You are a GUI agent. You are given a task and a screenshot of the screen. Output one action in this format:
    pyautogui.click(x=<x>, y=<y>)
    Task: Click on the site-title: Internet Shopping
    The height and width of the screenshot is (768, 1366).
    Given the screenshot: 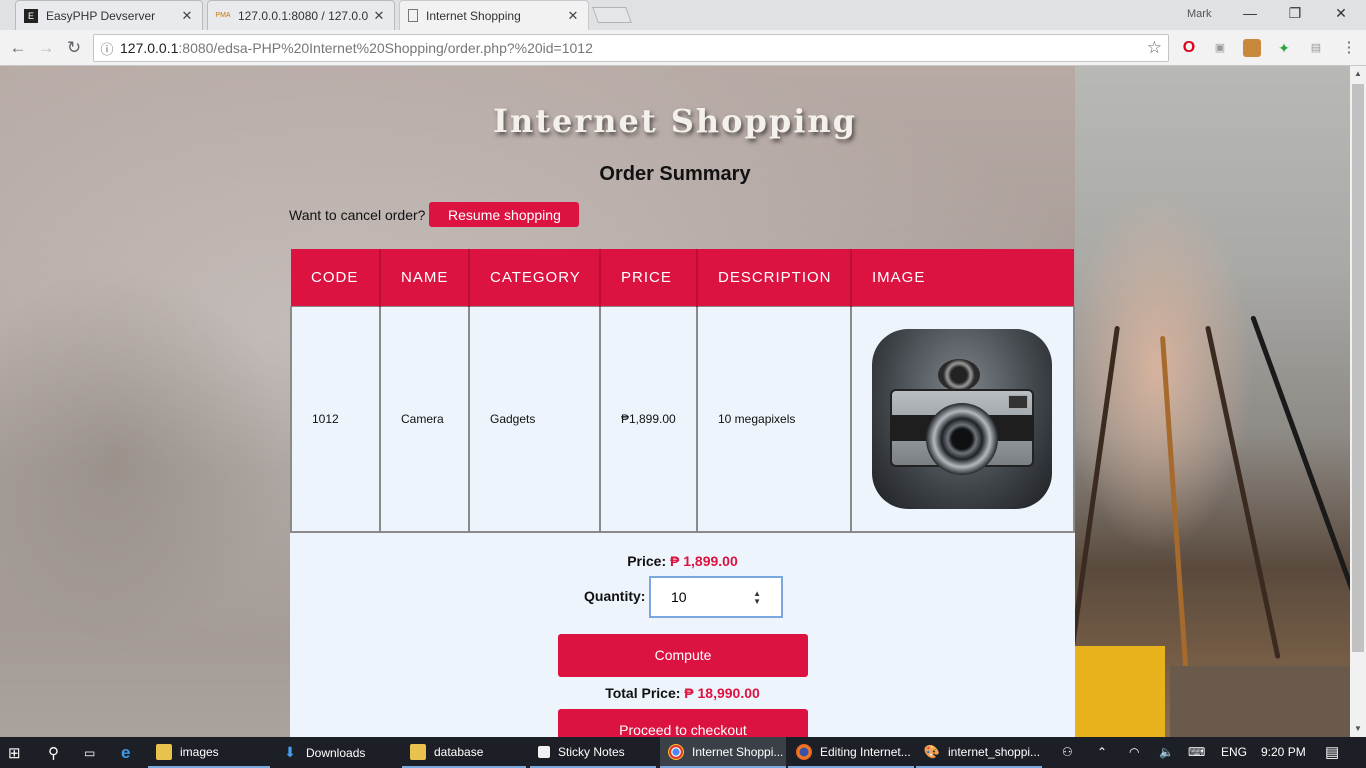 What is the action you would take?
    pyautogui.click(x=675, y=121)
    